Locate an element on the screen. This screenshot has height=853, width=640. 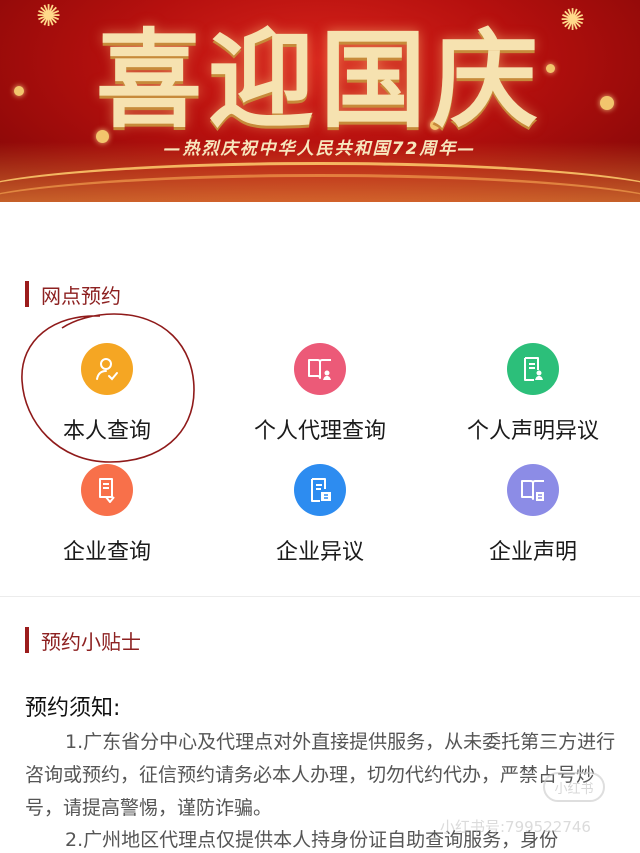
service-self-query: 本人查询 is located at coordinates (107, 394).